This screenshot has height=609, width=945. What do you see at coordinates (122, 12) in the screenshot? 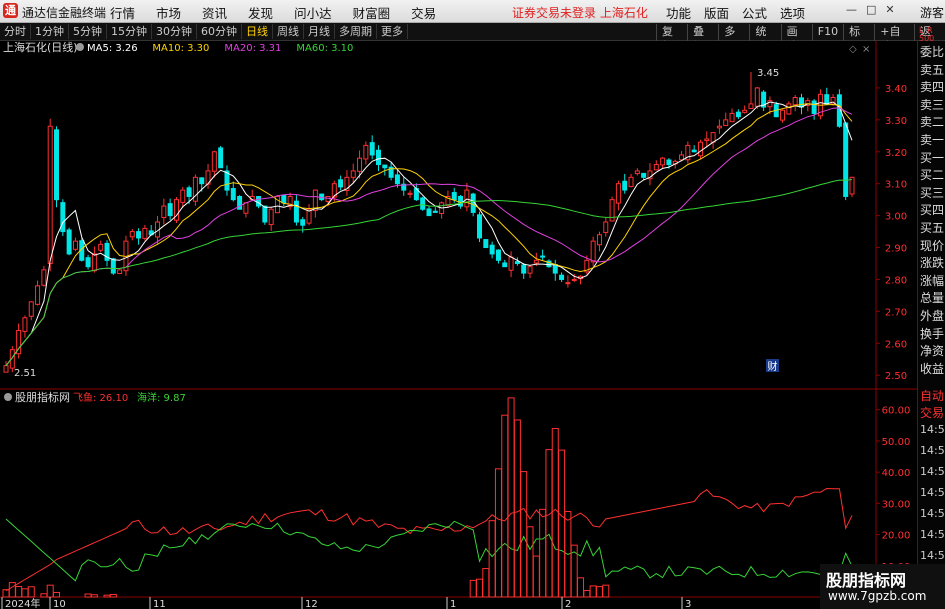
I see `menu-item-quotes: 行情` at bounding box center [122, 12].